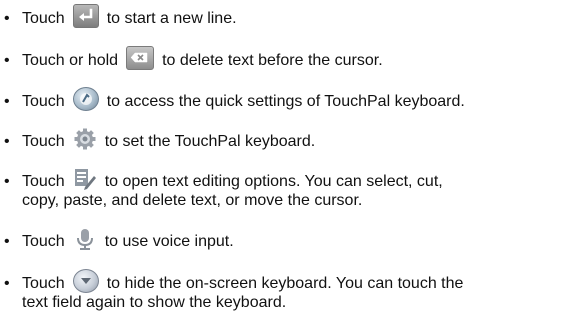 Image resolution: width=581 pixels, height=311 pixels. Describe the element at coordinates (140, 58) in the screenshot. I see `backspace-icon` at that location.